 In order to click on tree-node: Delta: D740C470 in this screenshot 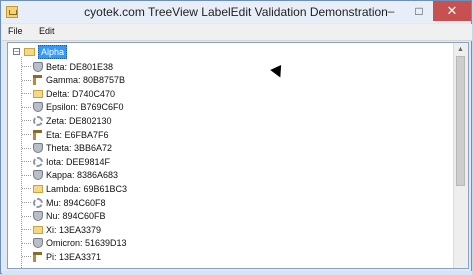, I will do `click(68, 93)`.